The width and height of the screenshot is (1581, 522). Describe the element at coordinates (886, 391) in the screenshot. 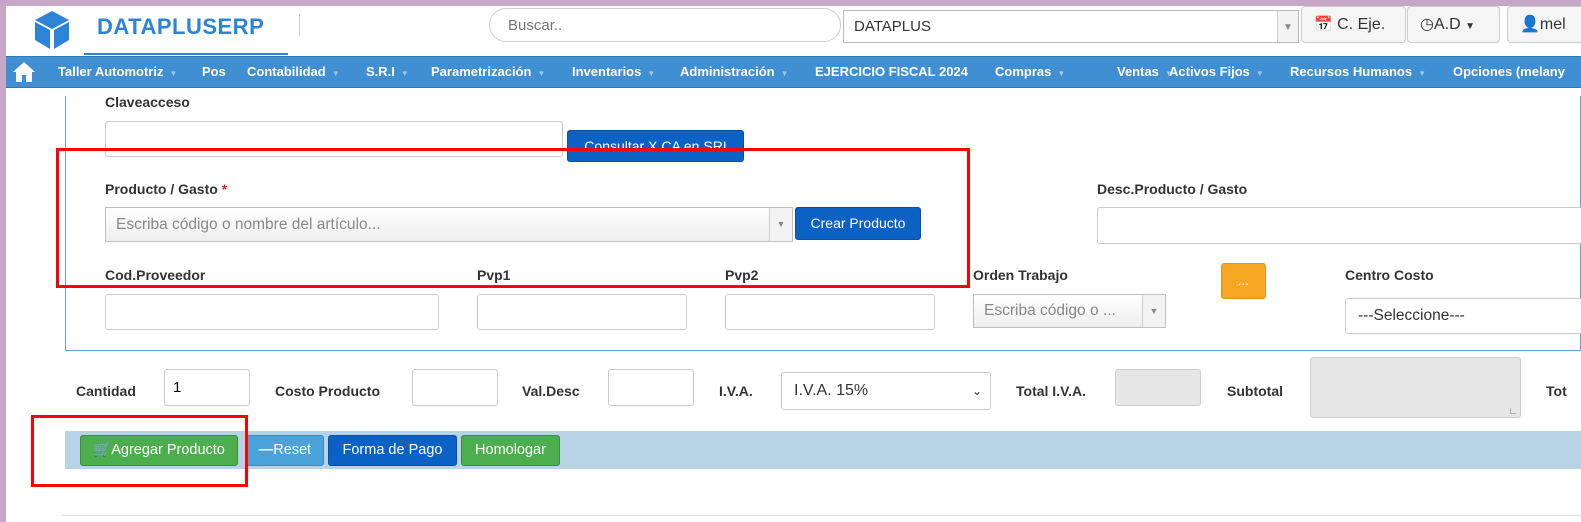

I see `iva-select: I.V.A. 15% ⌄` at that location.